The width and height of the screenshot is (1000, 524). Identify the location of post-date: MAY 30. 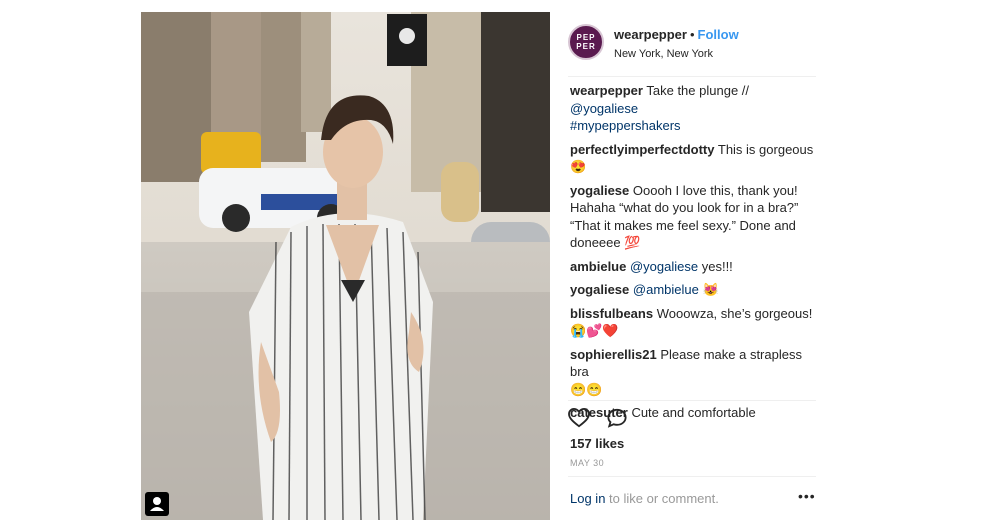
(587, 463).